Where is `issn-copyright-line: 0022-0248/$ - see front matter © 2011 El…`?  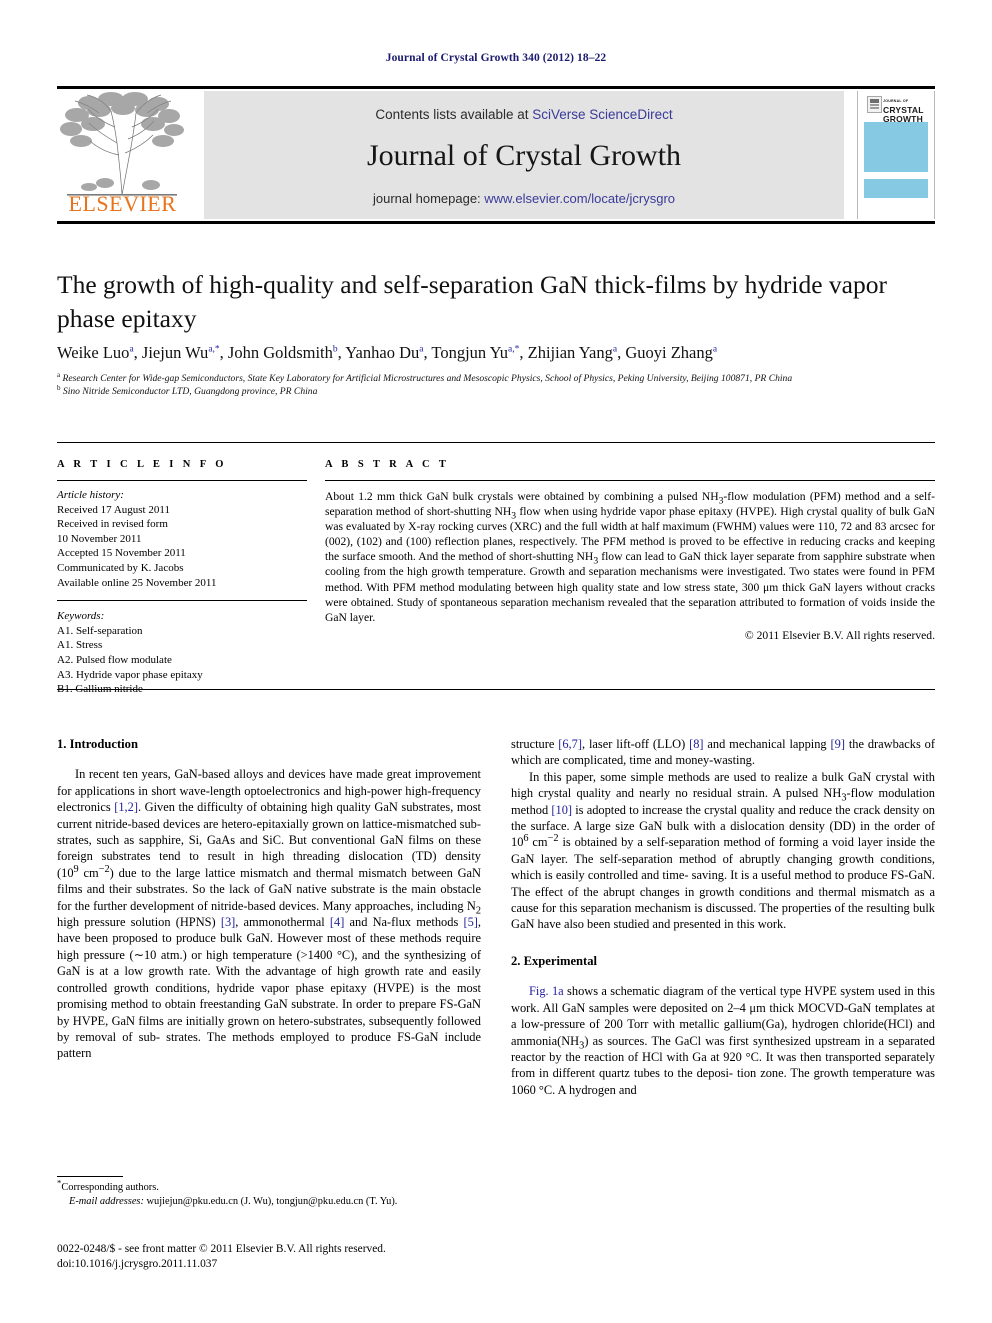
issn-copyright-line: 0022-0248/$ - see front matter © 2011 El… is located at coordinates (221, 1249).